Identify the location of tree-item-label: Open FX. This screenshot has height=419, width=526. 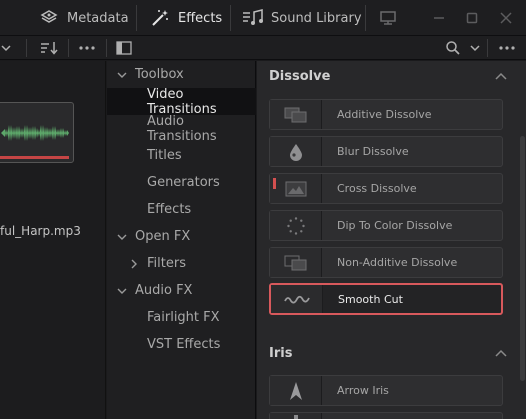
(163, 236).